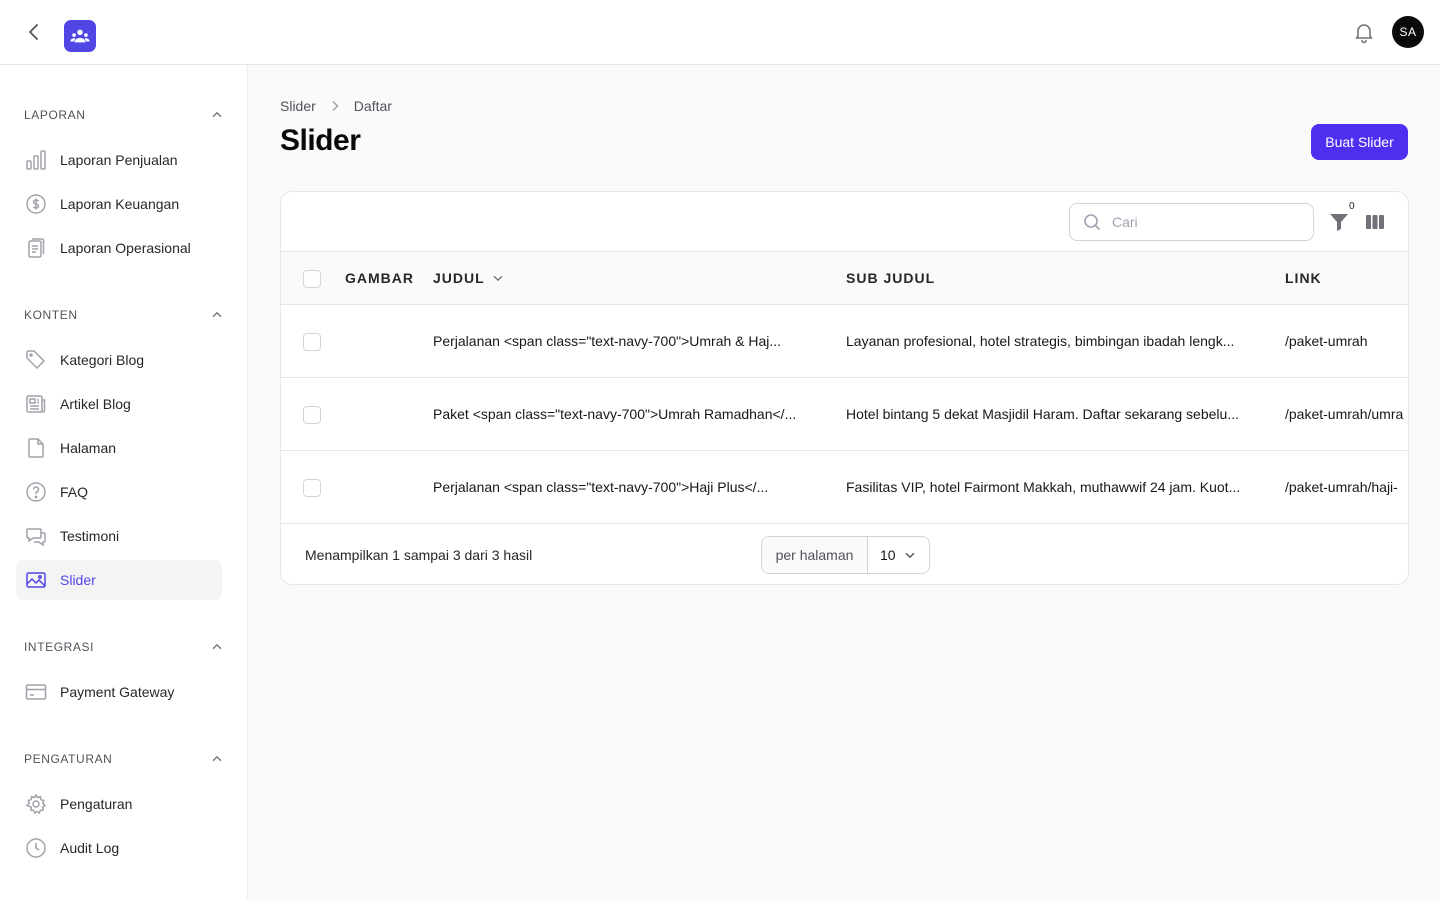  Describe the element at coordinates (1303, 278) in the screenshot. I see `column-header-link: LINK` at that location.